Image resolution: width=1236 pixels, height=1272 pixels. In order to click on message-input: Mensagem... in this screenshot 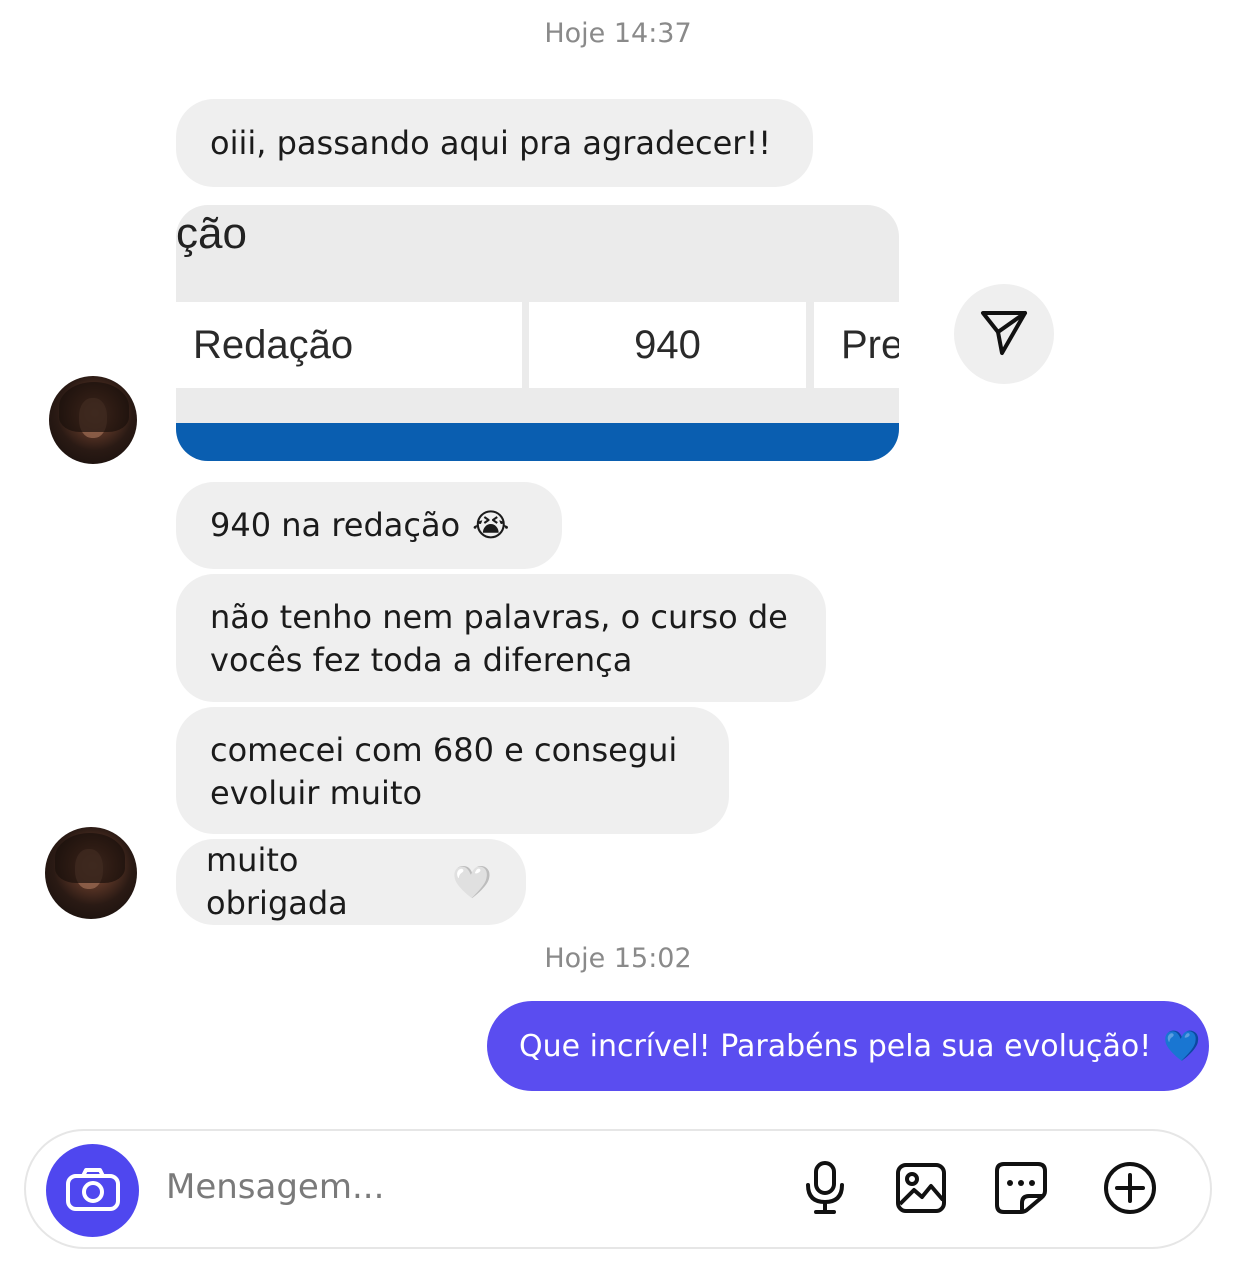, I will do `click(275, 1187)`.